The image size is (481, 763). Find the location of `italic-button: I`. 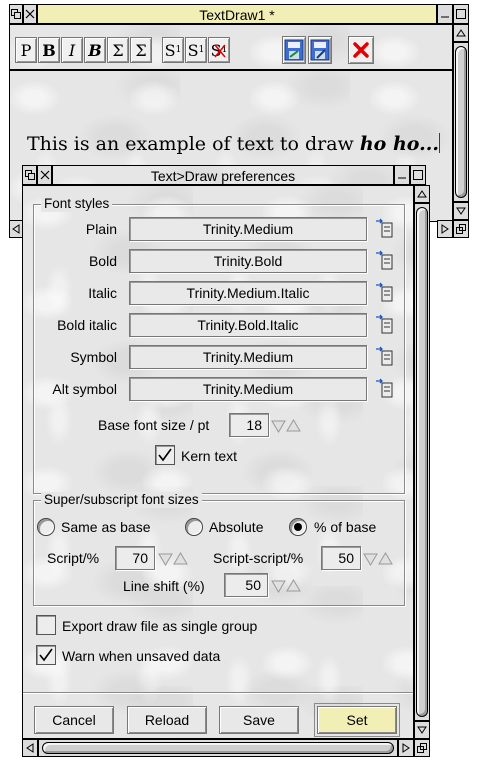

italic-button: I is located at coordinates (72, 50).